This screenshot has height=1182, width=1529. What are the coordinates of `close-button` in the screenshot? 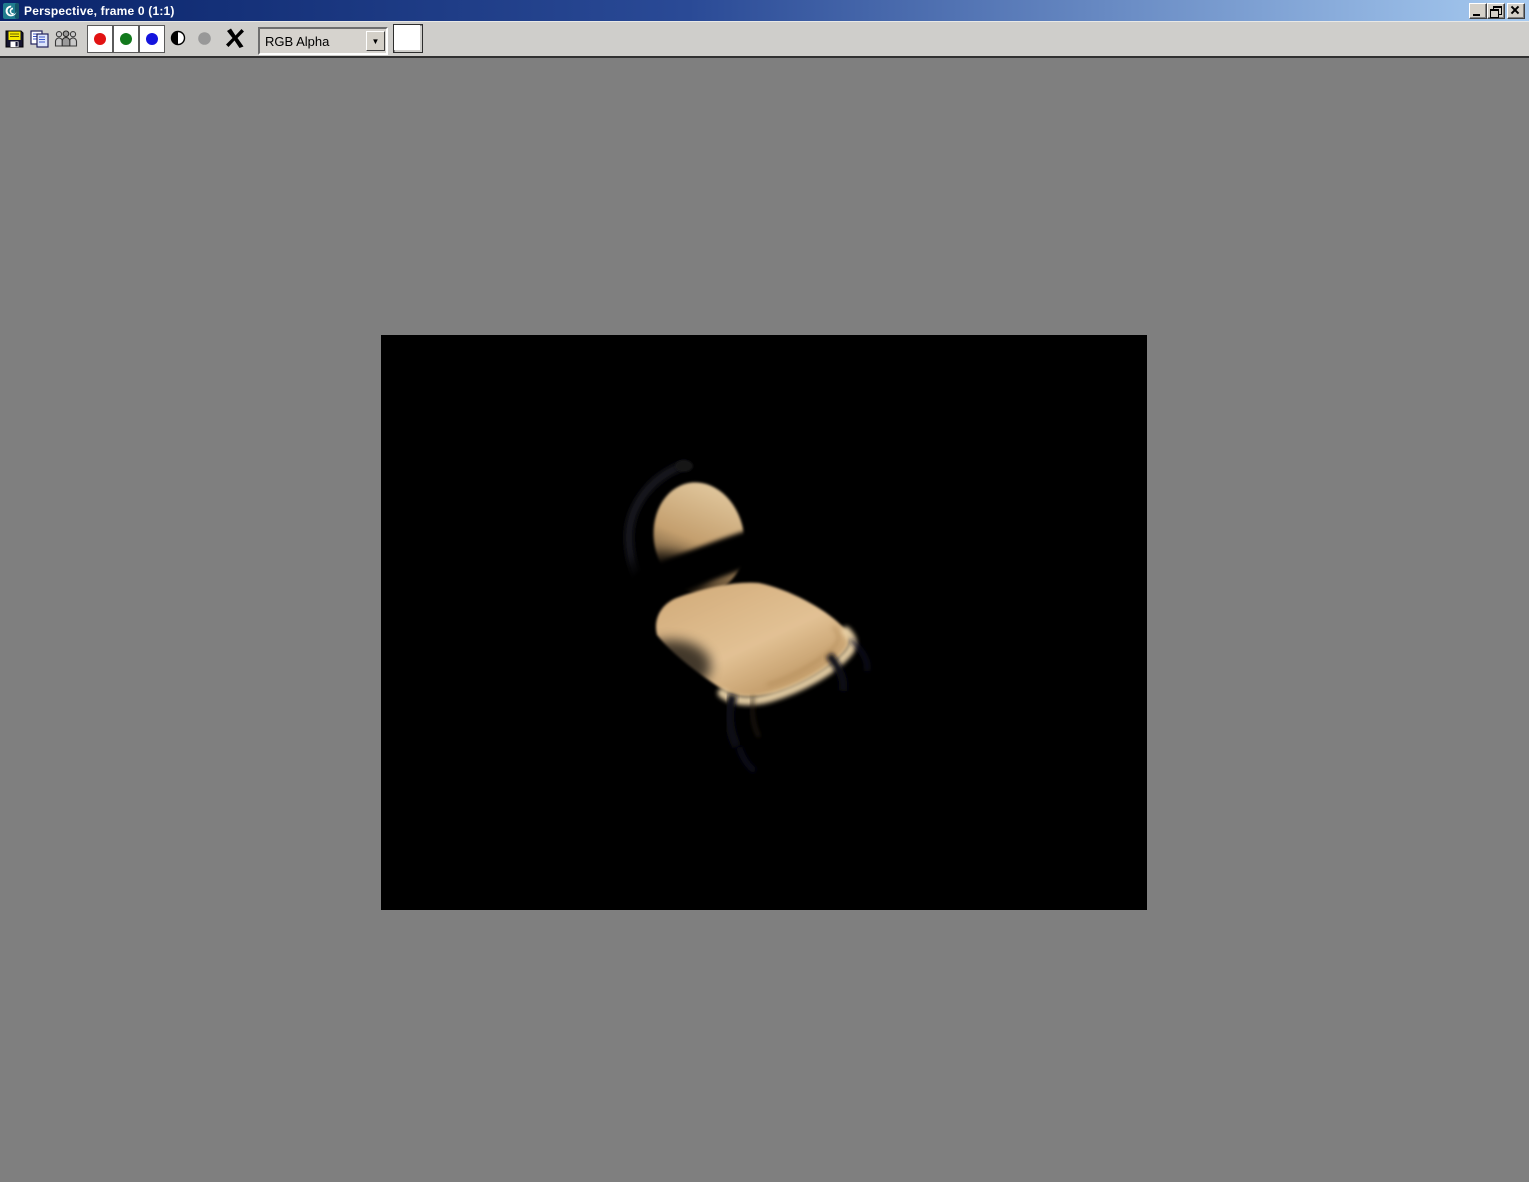 It's located at (1516, 11).